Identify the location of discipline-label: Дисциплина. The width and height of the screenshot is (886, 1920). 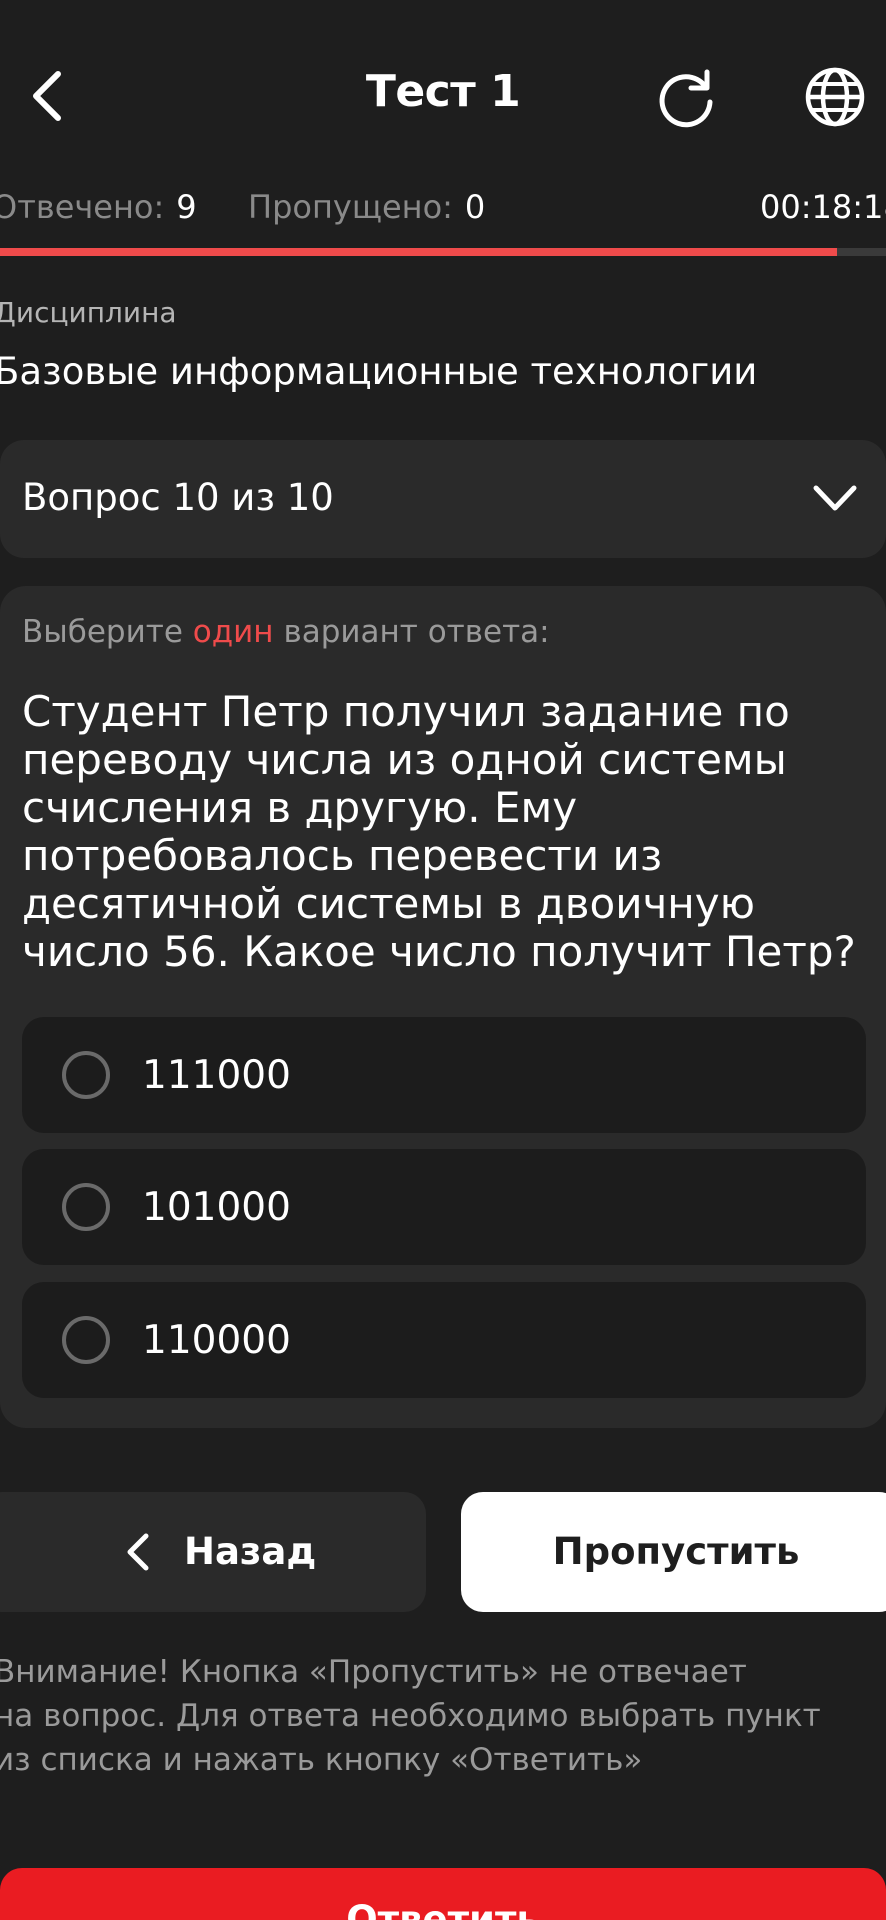
(88, 312).